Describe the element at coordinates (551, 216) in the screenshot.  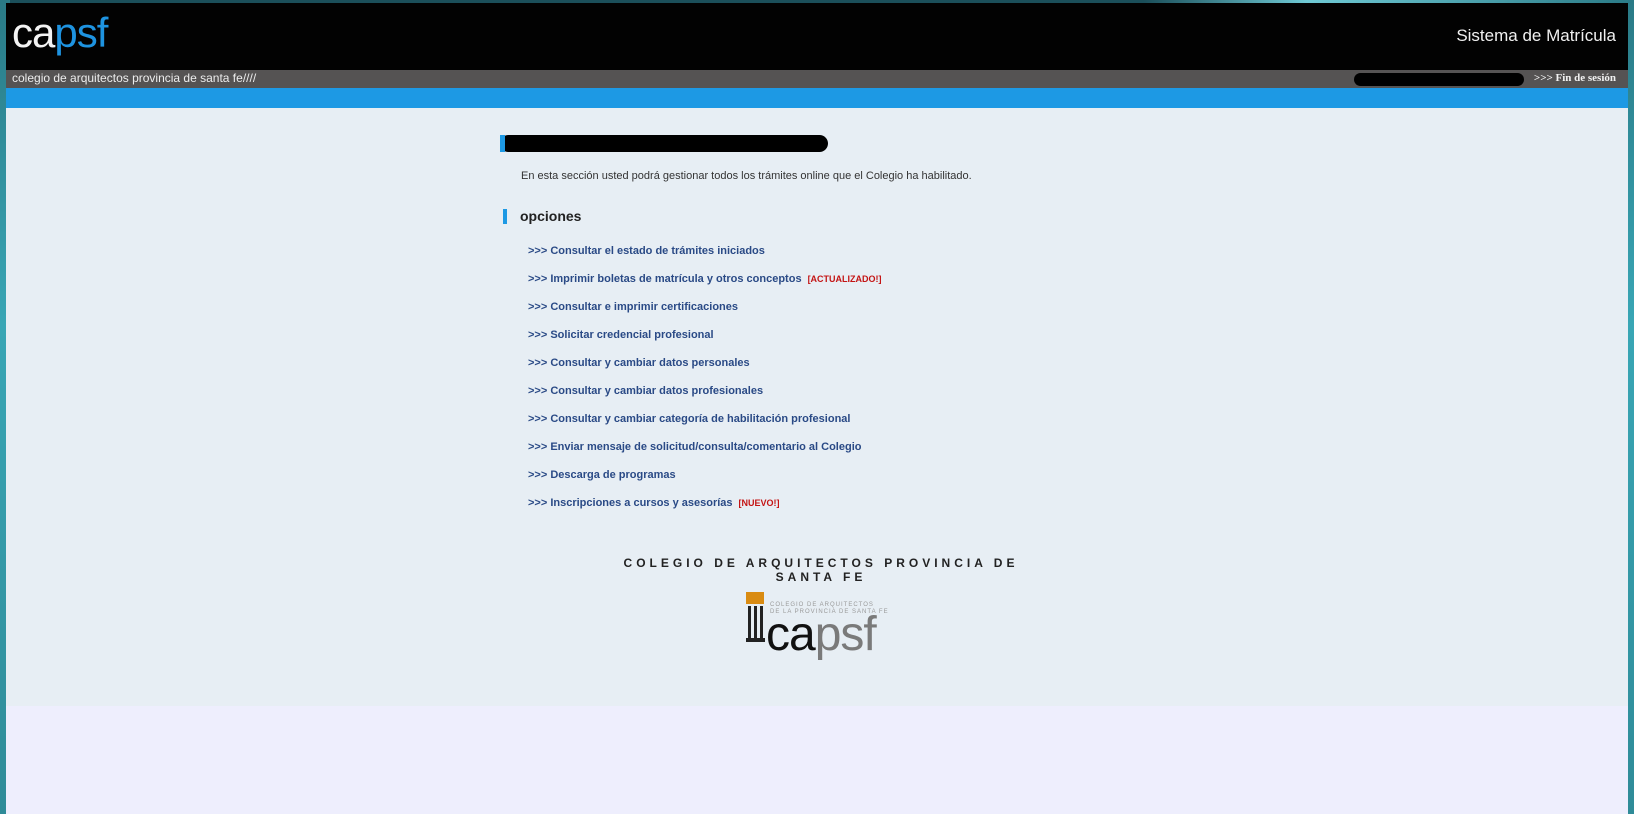
I see `section-title: opciones` at that location.